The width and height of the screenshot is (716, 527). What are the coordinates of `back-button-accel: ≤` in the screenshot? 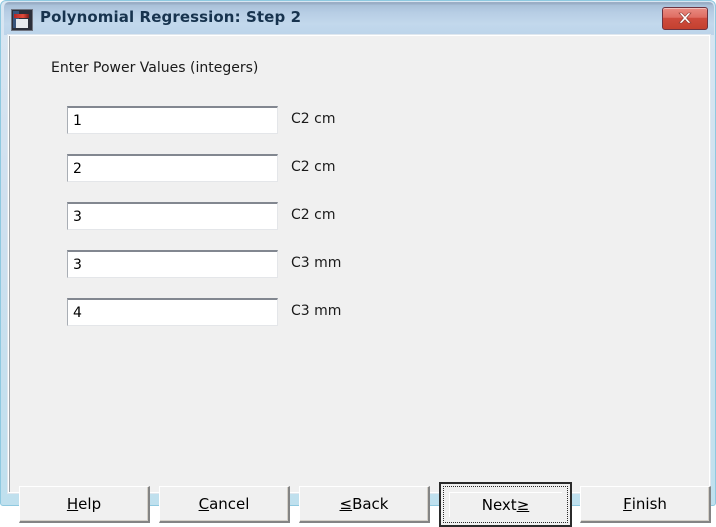 It's located at (346, 504).